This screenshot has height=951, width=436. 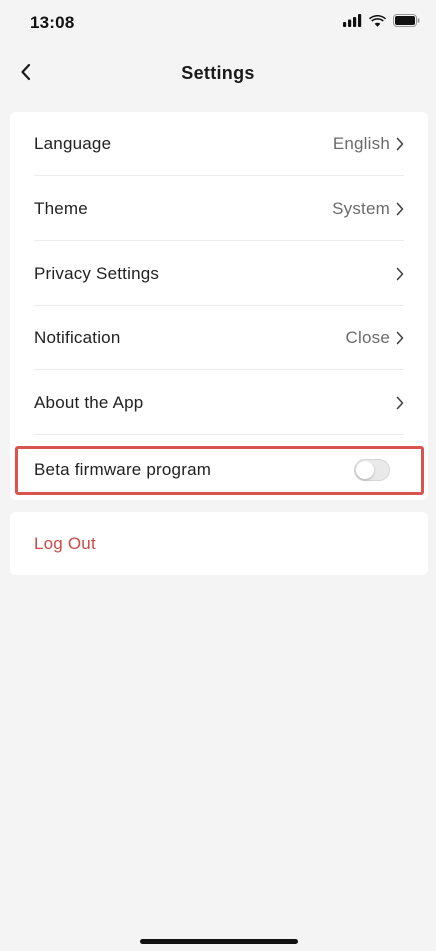 What do you see at coordinates (219, 403) in the screenshot?
I see `settings-item-about-the-app: About the App` at bounding box center [219, 403].